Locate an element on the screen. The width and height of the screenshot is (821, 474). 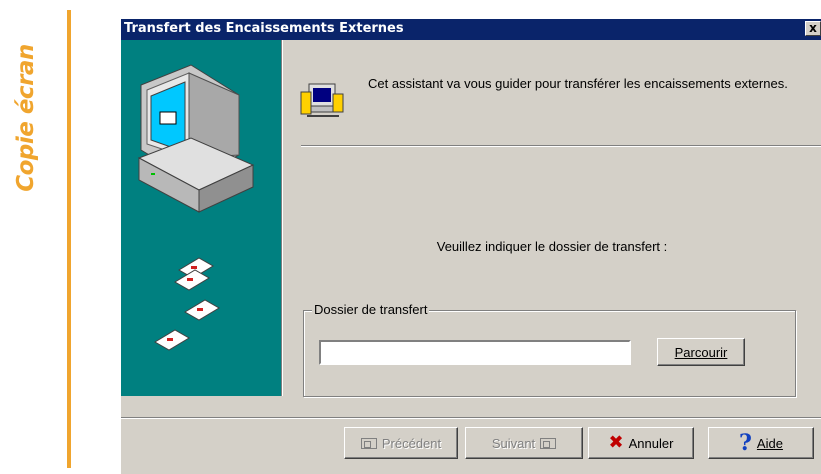
watermark-text: Copie écran is located at coordinates (26, 118).